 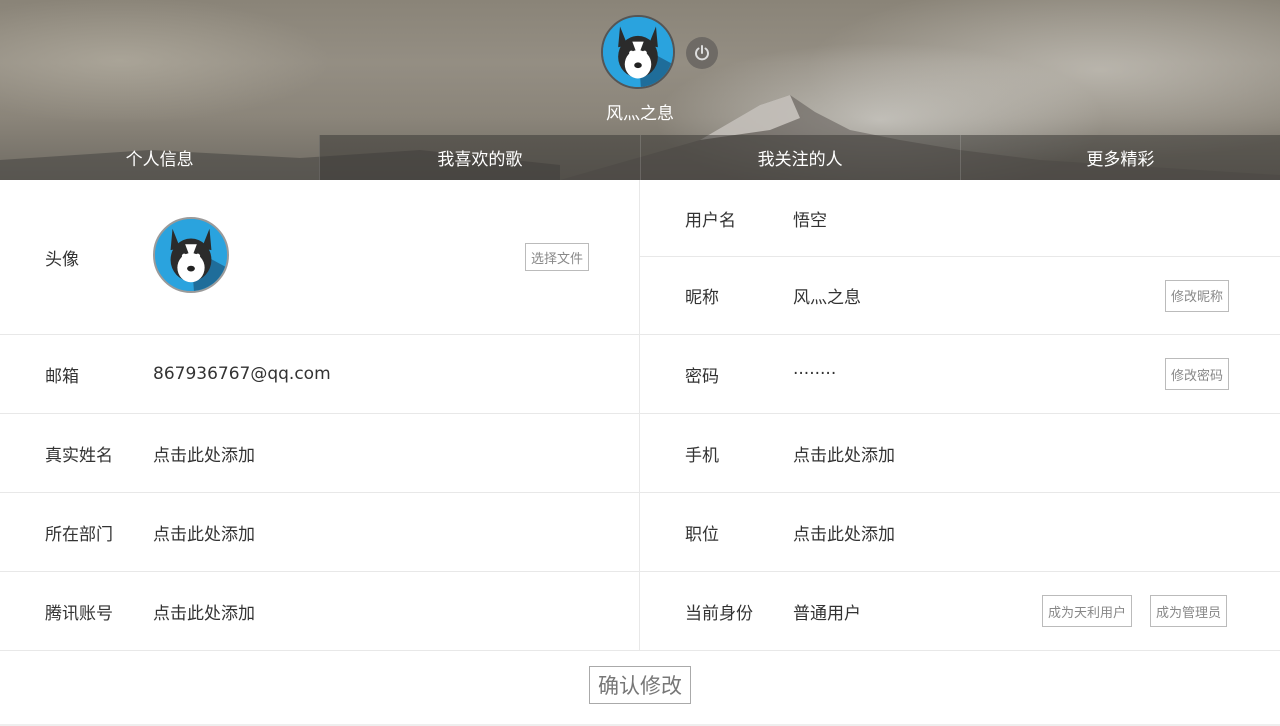 I want to click on become-vip-button: 成为天利用户, so click(x=1087, y=611).